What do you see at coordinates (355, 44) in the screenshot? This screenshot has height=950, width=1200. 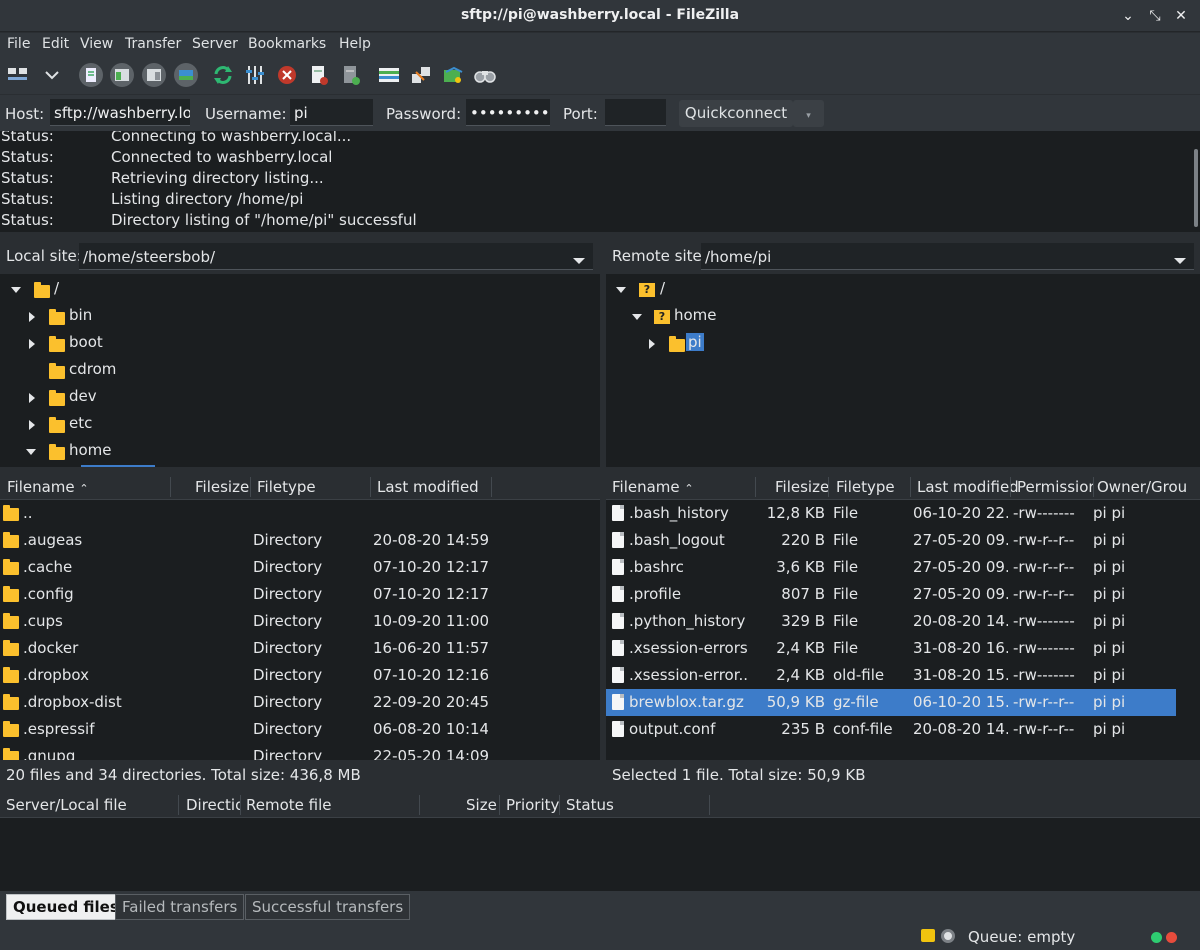 I see `menu-help: Help` at bounding box center [355, 44].